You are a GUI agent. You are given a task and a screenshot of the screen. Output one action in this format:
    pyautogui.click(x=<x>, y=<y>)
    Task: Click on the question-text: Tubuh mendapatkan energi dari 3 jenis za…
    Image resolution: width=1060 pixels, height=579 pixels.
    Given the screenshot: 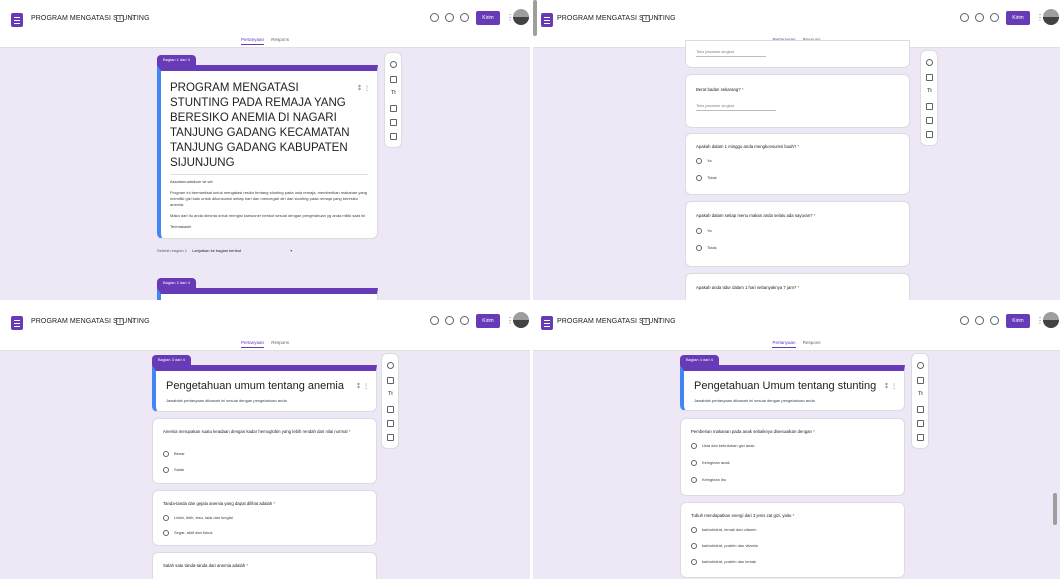 What is the action you would take?
    pyautogui.click(x=742, y=516)
    